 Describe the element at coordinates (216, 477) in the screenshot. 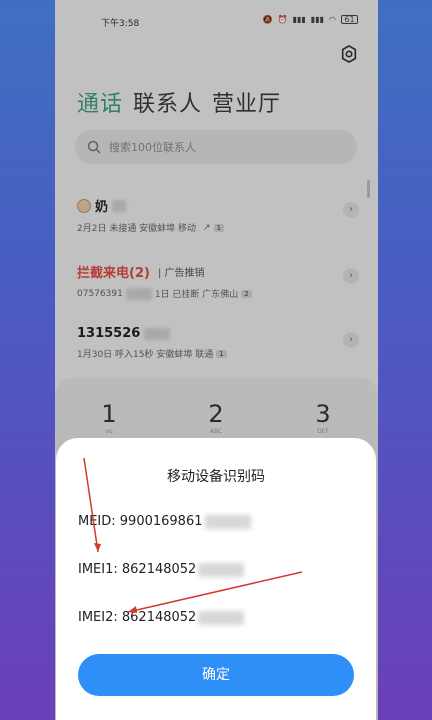

I see `dialog-title: 移动设备识别码` at that location.